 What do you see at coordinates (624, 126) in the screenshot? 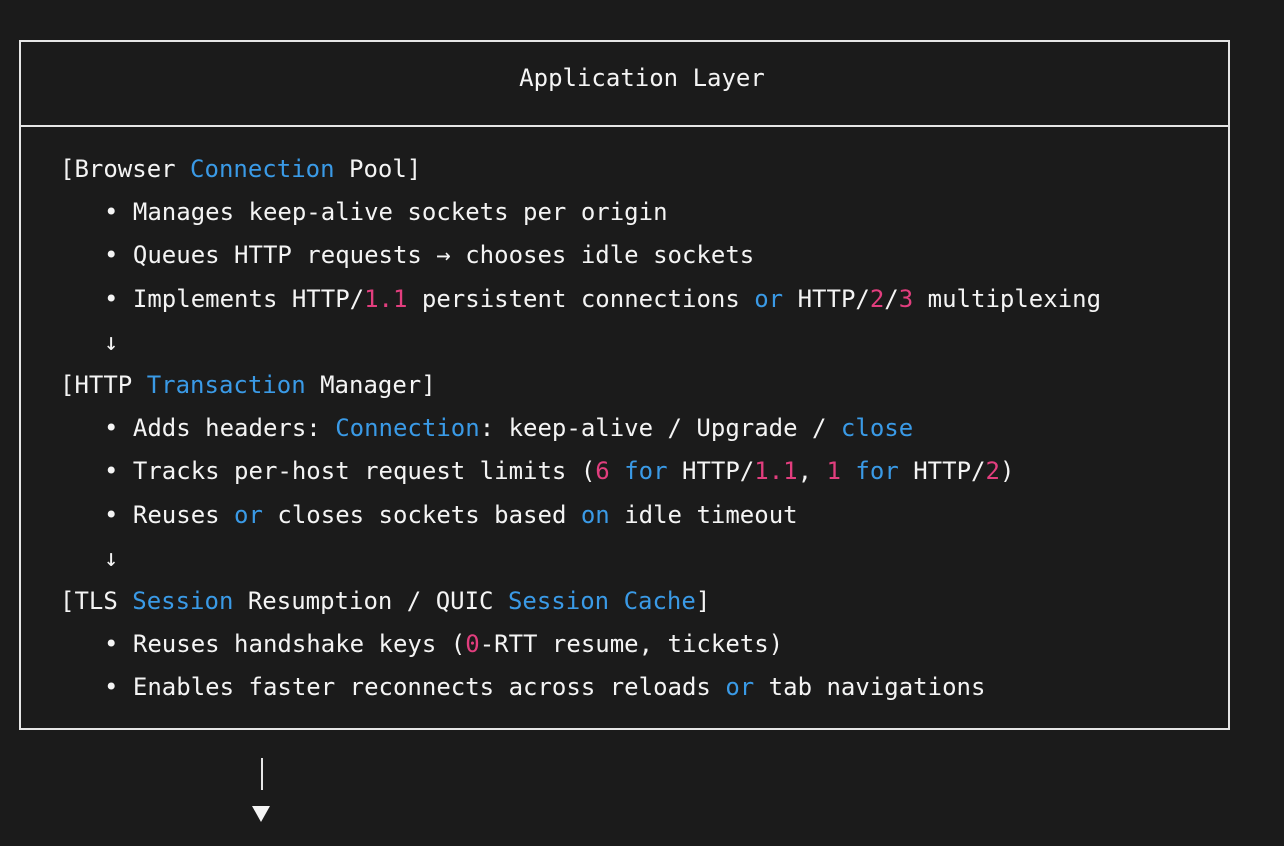
I see `title-divider` at bounding box center [624, 126].